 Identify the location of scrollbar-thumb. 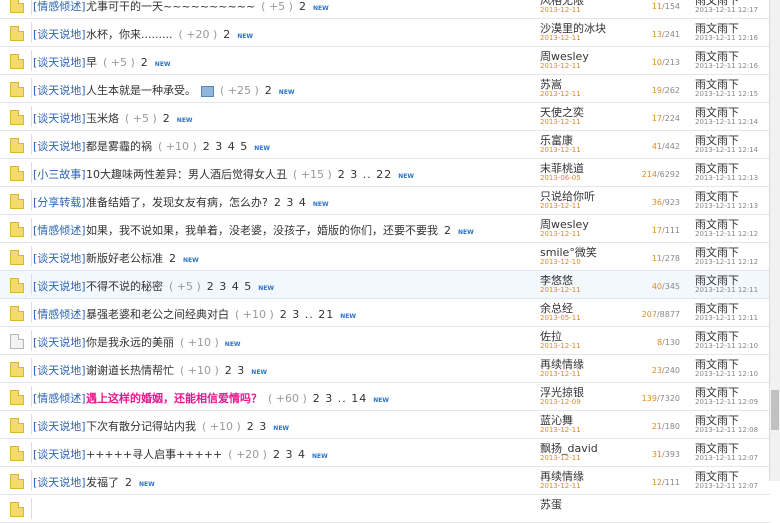
(775, 410).